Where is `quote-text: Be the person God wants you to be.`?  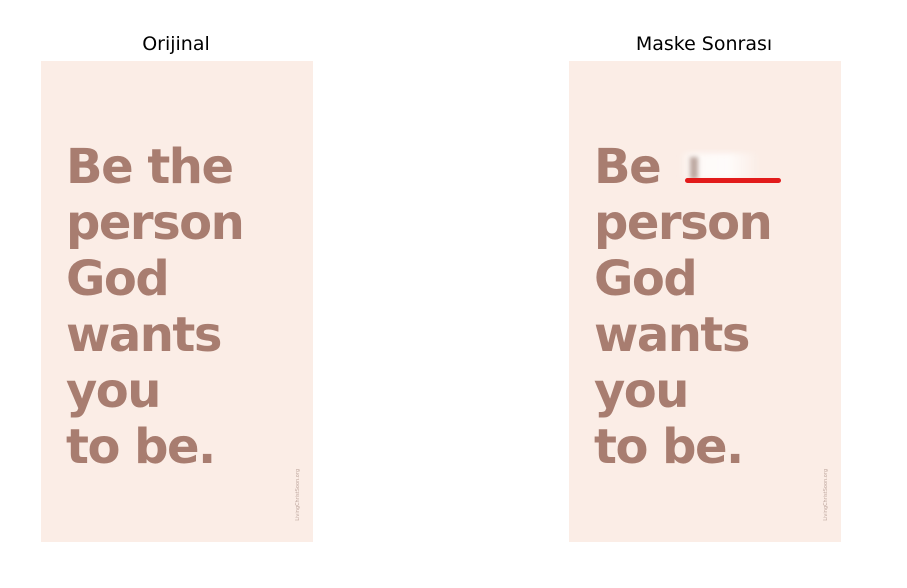
quote-text: Be the person God wants you to be. is located at coordinates (155, 307).